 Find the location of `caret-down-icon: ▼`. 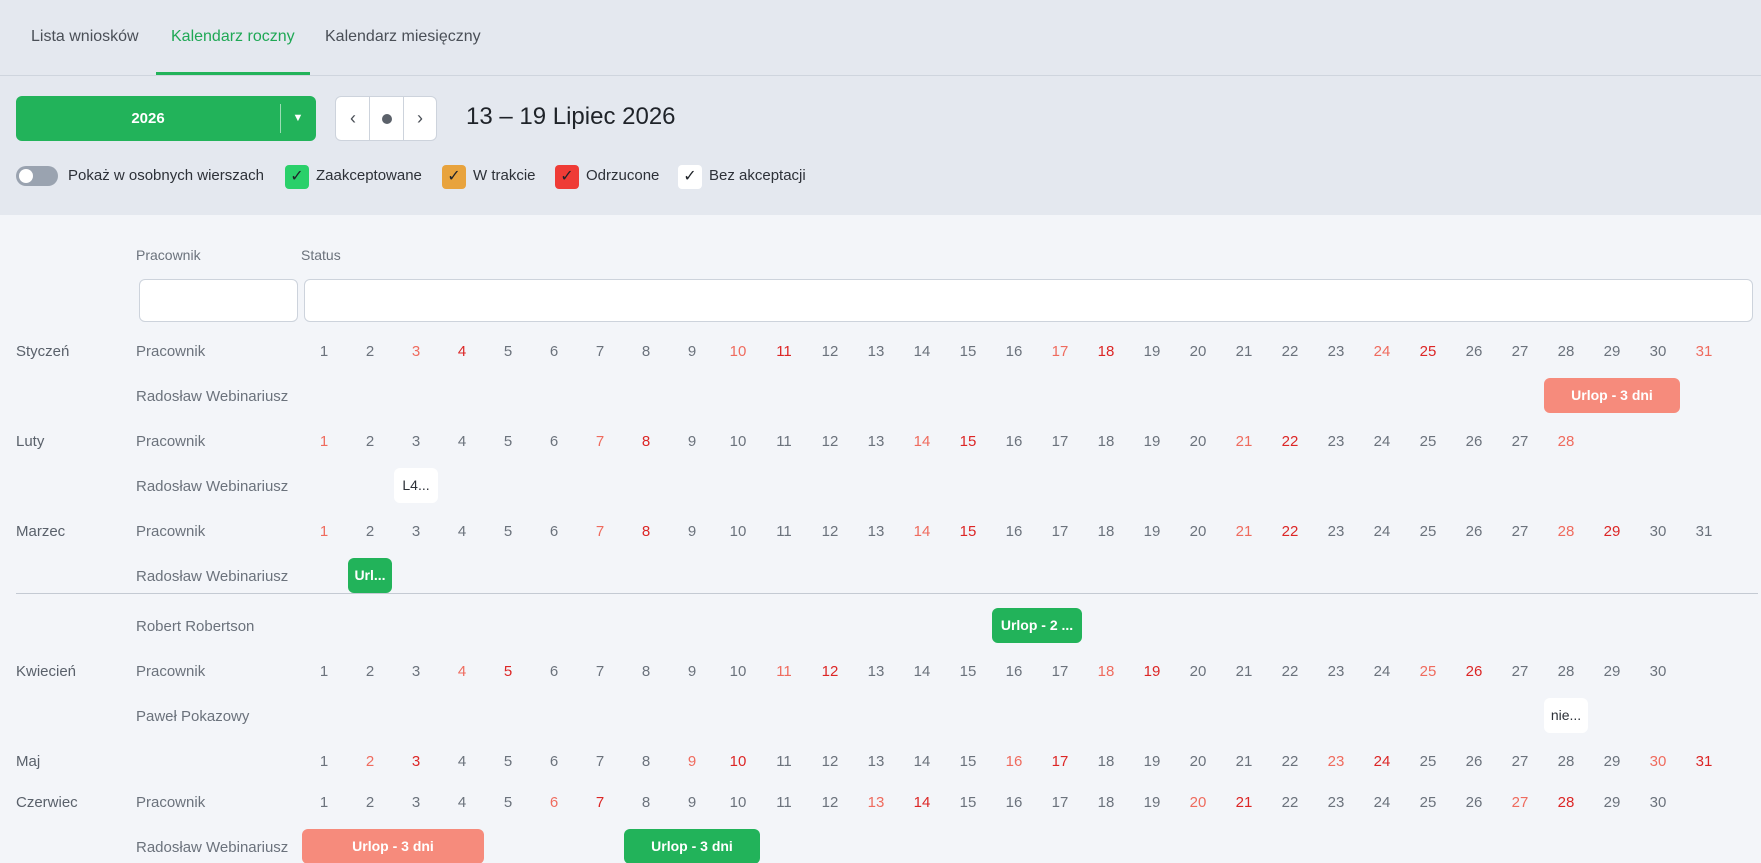

caret-down-icon: ▼ is located at coordinates (298, 118).